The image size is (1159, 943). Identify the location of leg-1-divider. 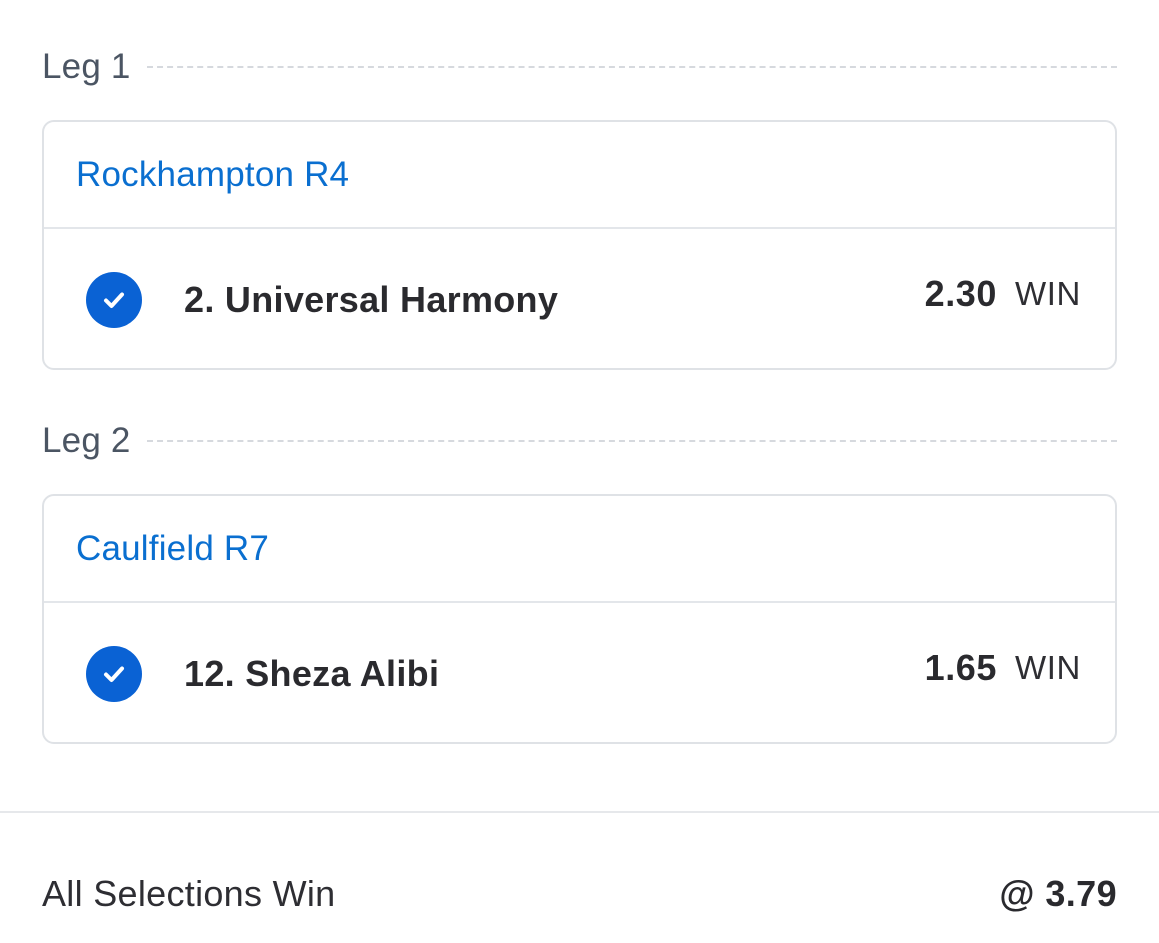
(631, 67).